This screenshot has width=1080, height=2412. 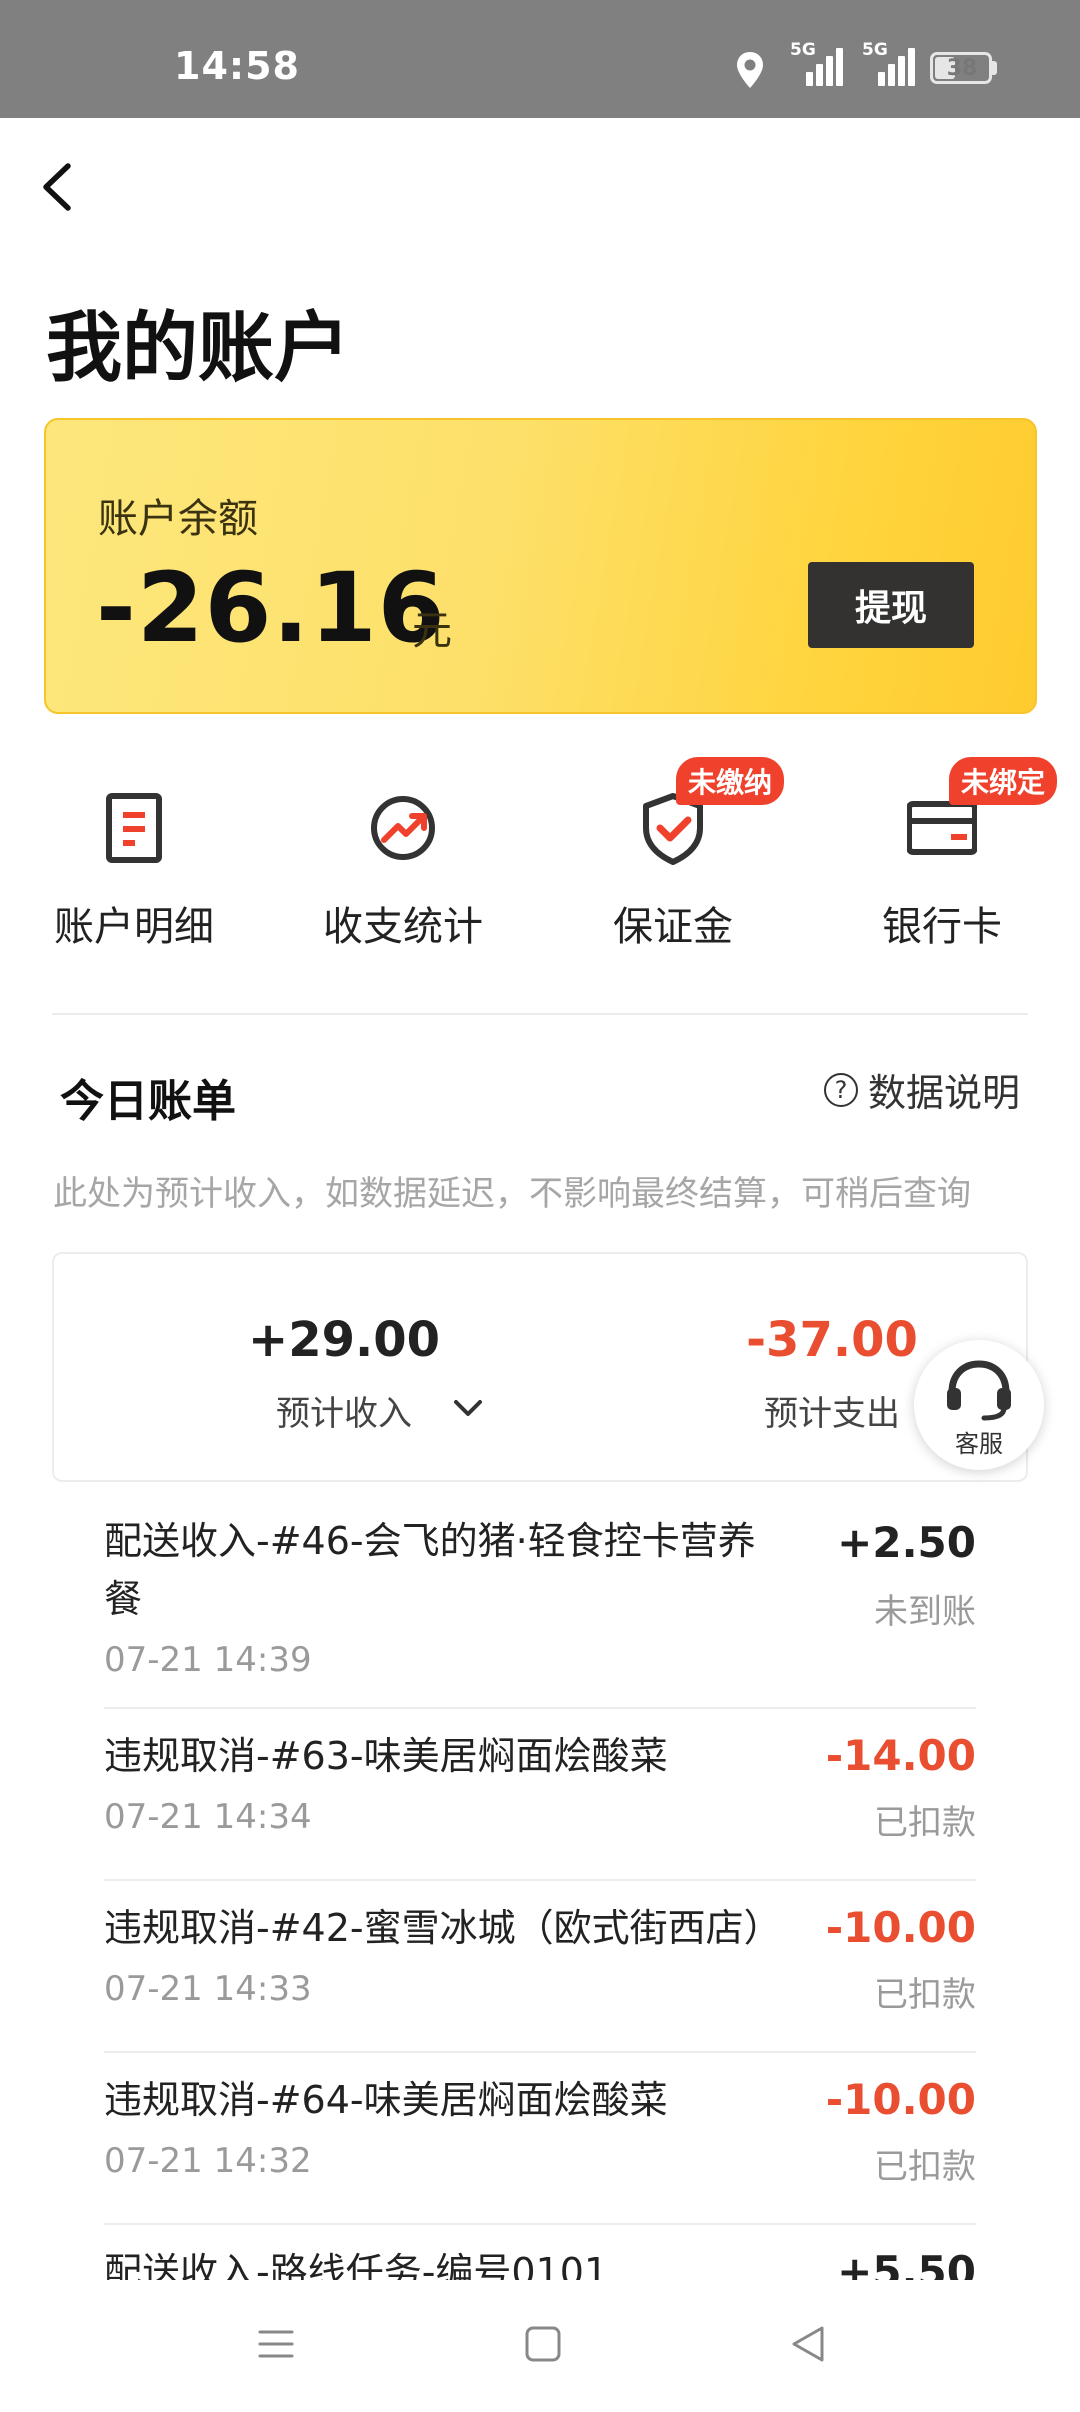 What do you see at coordinates (208, 2161) in the screenshot?
I see `transaction-time: 07-21 14:32` at bounding box center [208, 2161].